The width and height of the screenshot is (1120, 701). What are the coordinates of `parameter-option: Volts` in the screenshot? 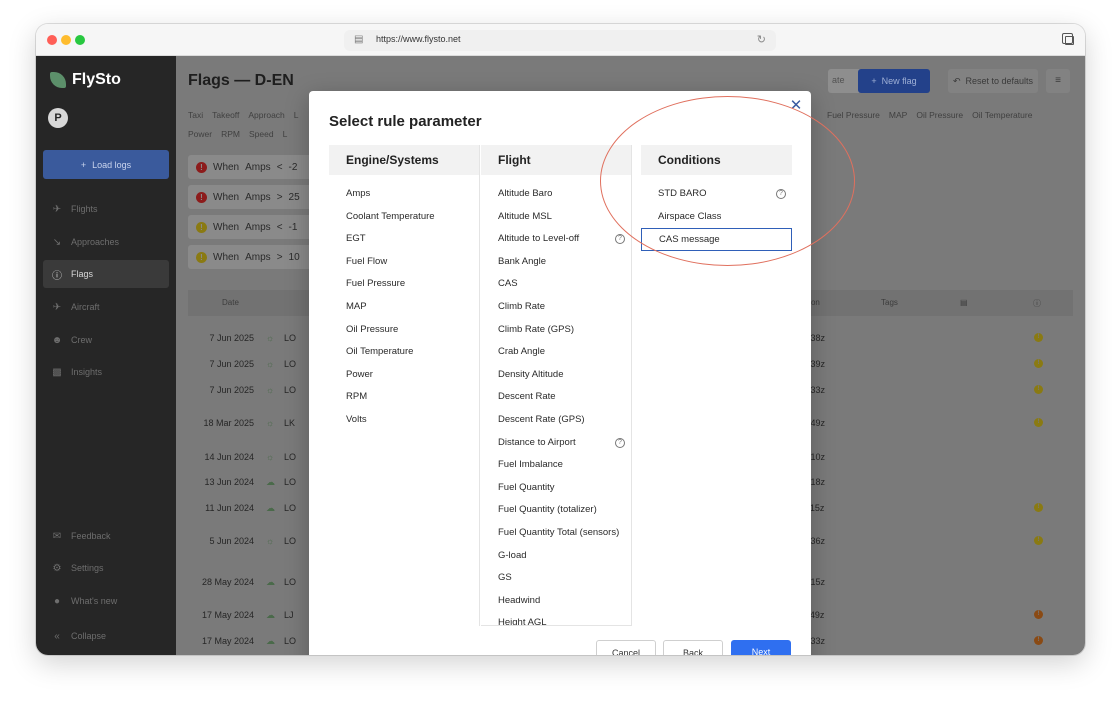 It's located at (404, 420).